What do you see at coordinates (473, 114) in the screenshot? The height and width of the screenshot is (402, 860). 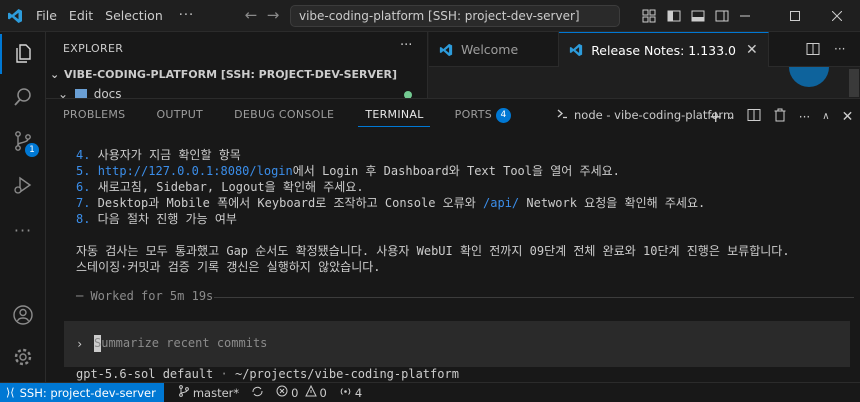 I see `tab-ports-label: PORTS` at bounding box center [473, 114].